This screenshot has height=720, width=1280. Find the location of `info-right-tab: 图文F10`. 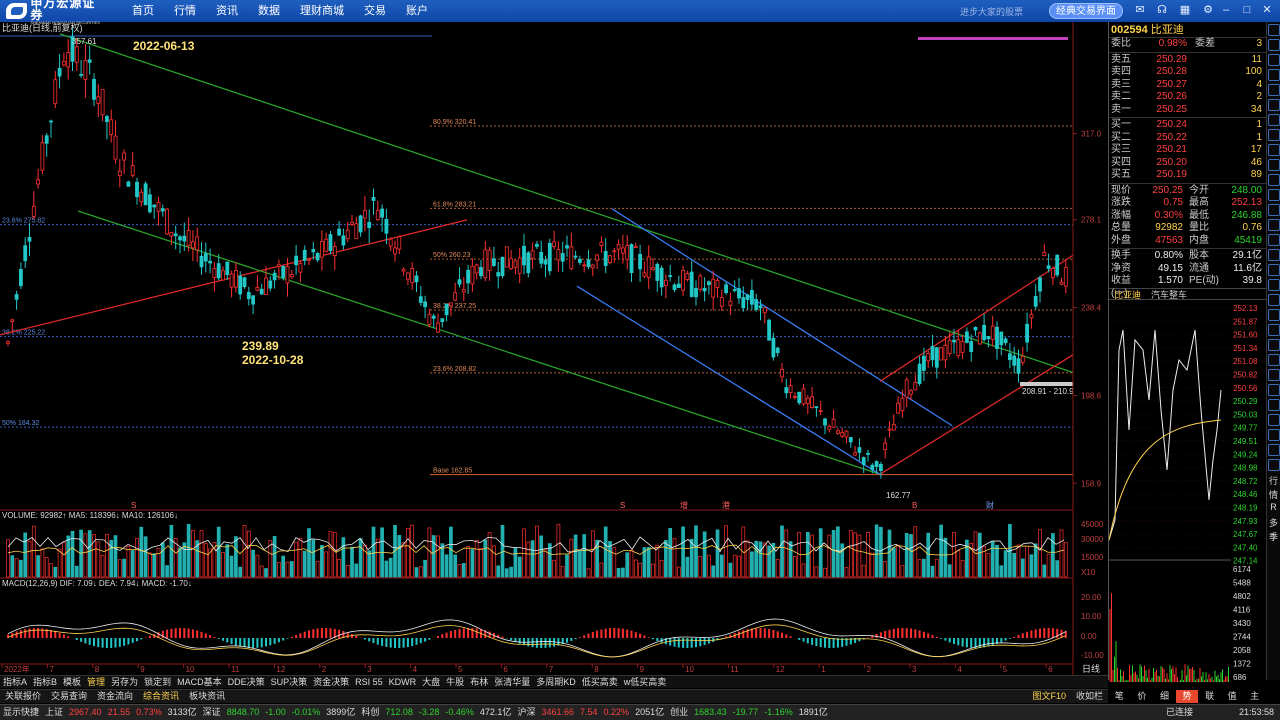

info-right-tab: 图文F10 is located at coordinates (1049, 696).